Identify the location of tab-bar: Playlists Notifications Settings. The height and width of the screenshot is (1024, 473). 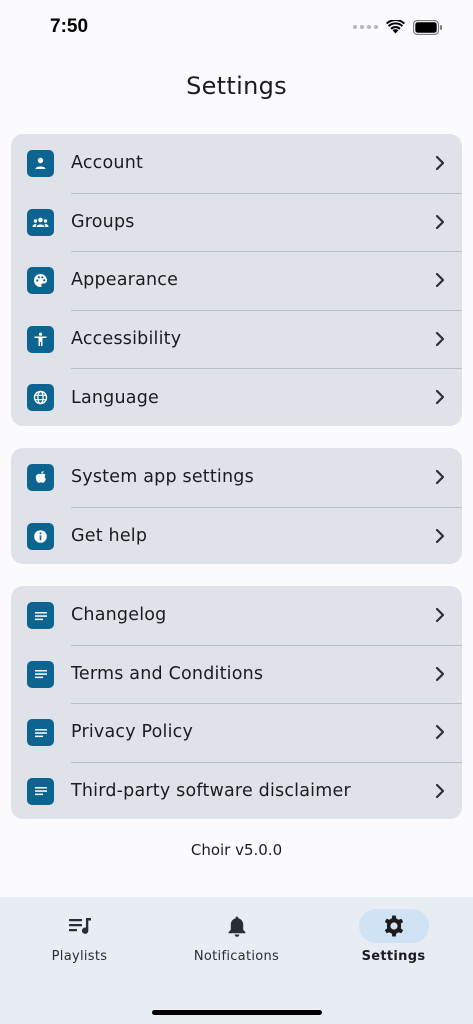
(236, 960).